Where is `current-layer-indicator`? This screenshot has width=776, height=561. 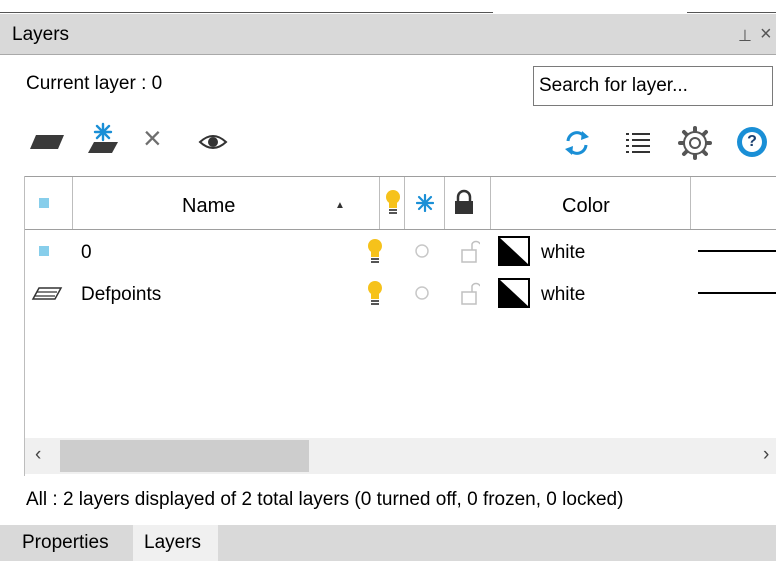
current-layer-indicator is located at coordinates (44, 251).